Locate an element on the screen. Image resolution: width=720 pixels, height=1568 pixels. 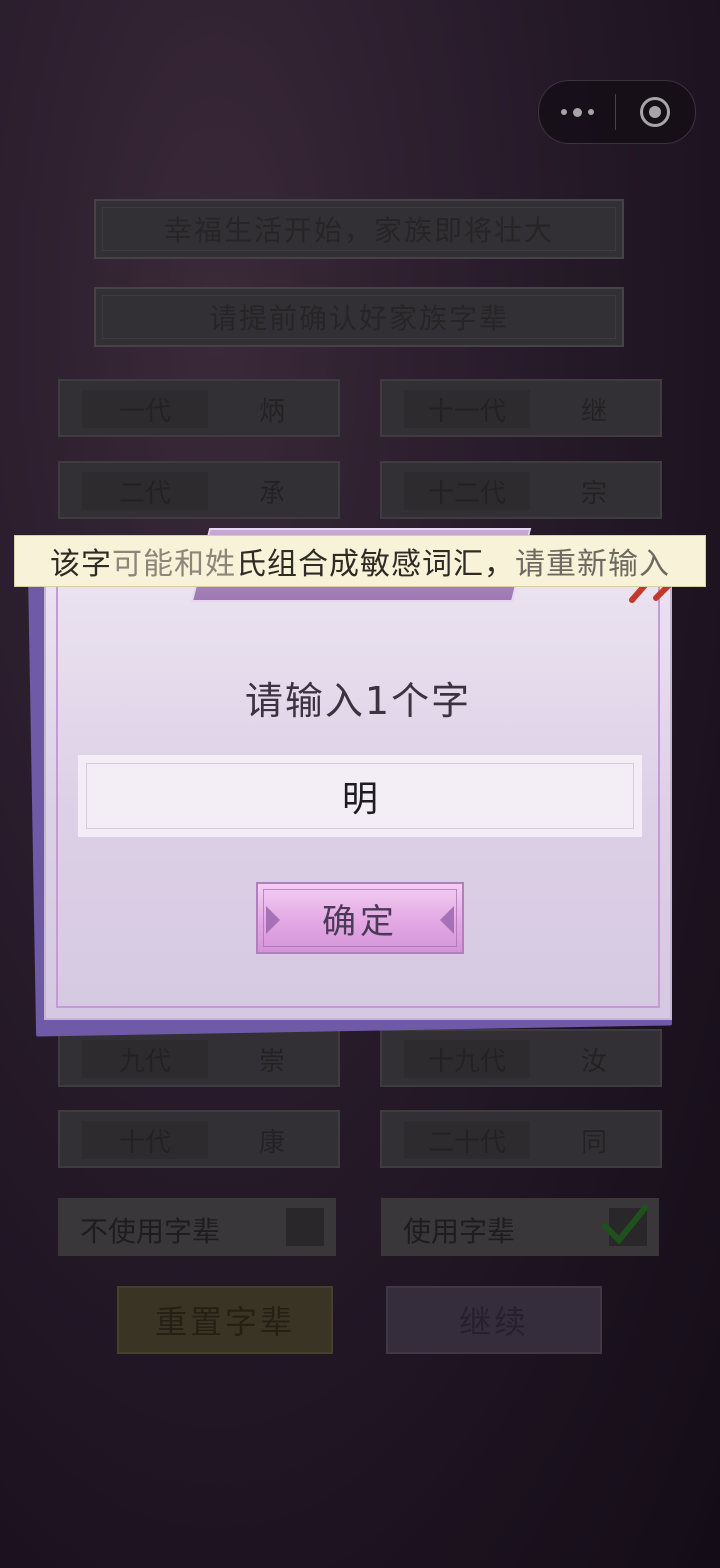
generation-label: 九代 is located at coordinates (145, 1059).